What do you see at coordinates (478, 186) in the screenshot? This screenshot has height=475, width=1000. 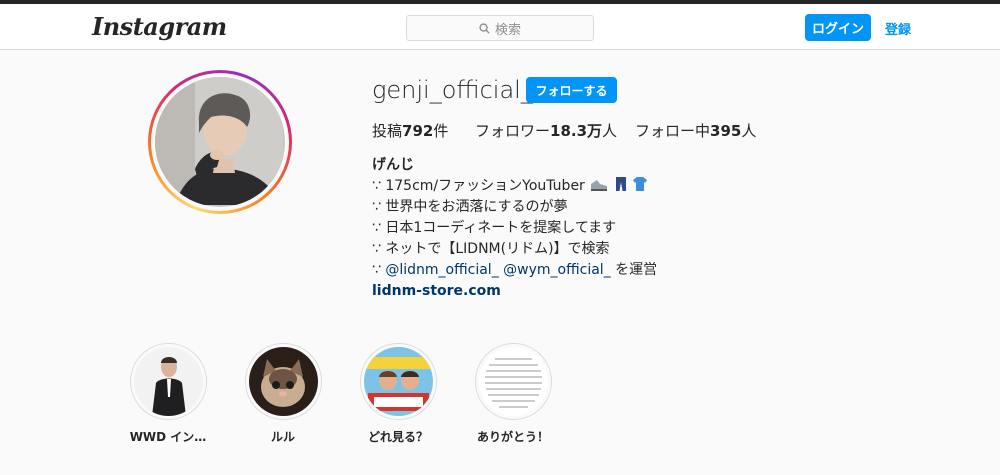 I see `bio-line-text: ∵ 175cm/ファッションYouTuber` at bounding box center [478, 186].